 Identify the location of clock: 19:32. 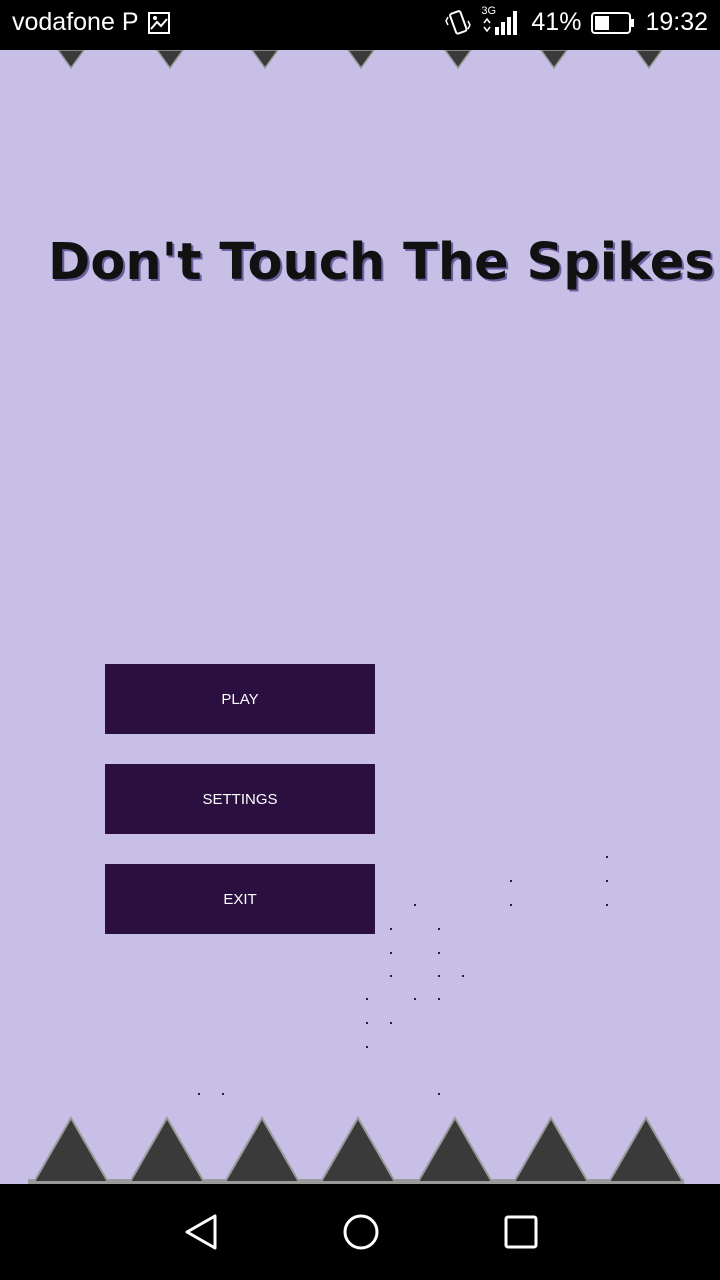
(676, 22).